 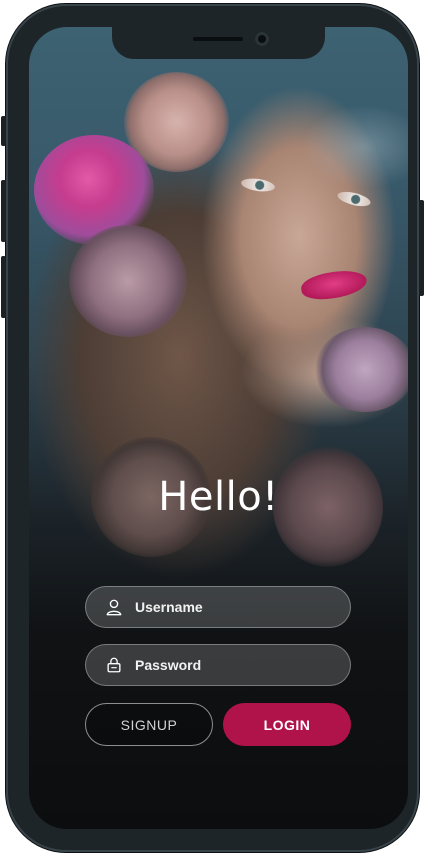 What do you see at coordinates (218, 43) in the screenshot?
I see `device-notch` at bounding box center [218, 43].